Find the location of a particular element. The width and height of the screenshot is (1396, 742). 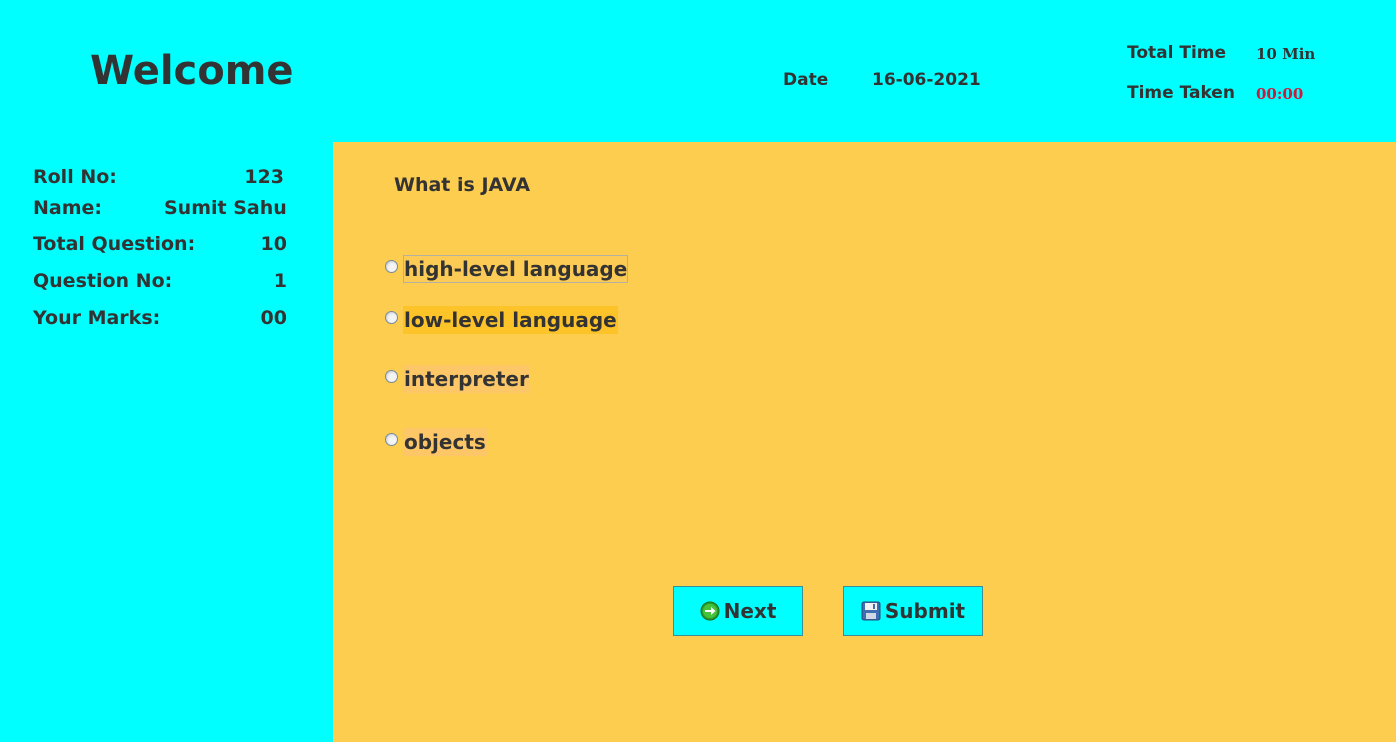

welcome-title: Welcome is located at coordinates (192, 71).